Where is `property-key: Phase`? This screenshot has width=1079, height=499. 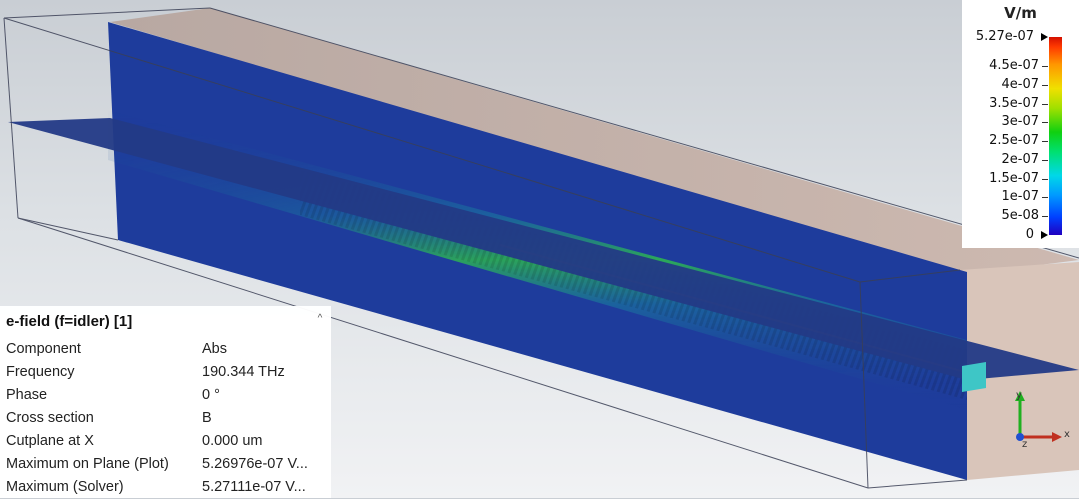
property-key: Phase is located at coordinates (27, 395).